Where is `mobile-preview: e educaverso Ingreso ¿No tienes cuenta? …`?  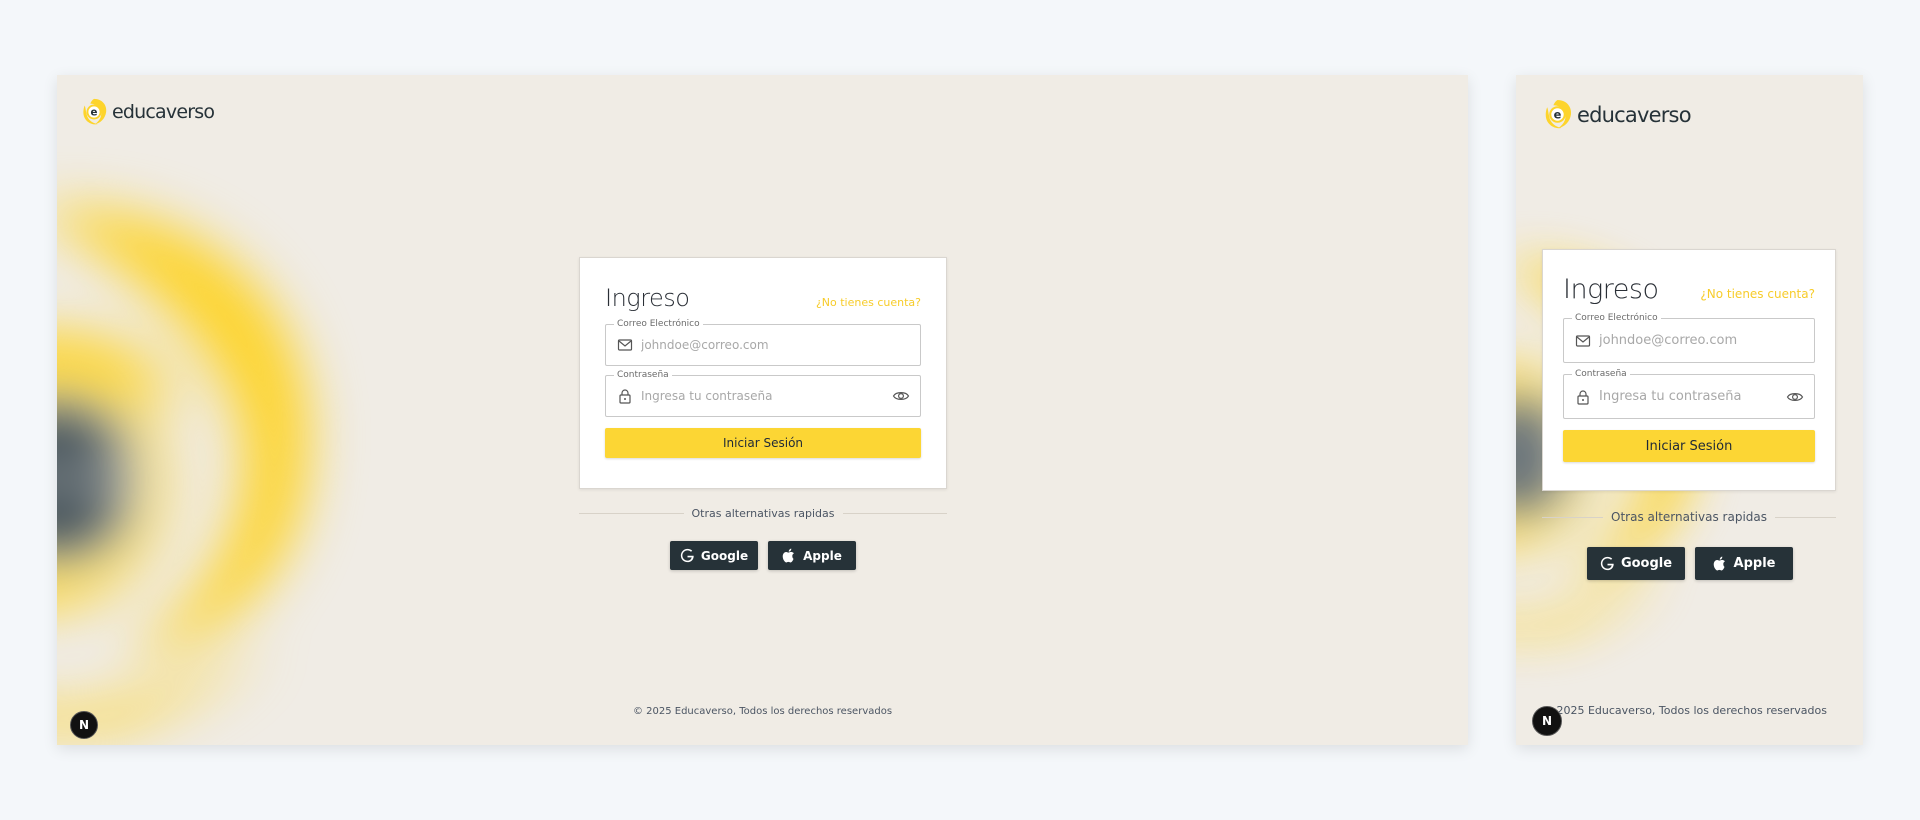
mobile-preview: e educaverso Ingreso ¿No tienes cuenta? … is located at coordinates (1689, 410).